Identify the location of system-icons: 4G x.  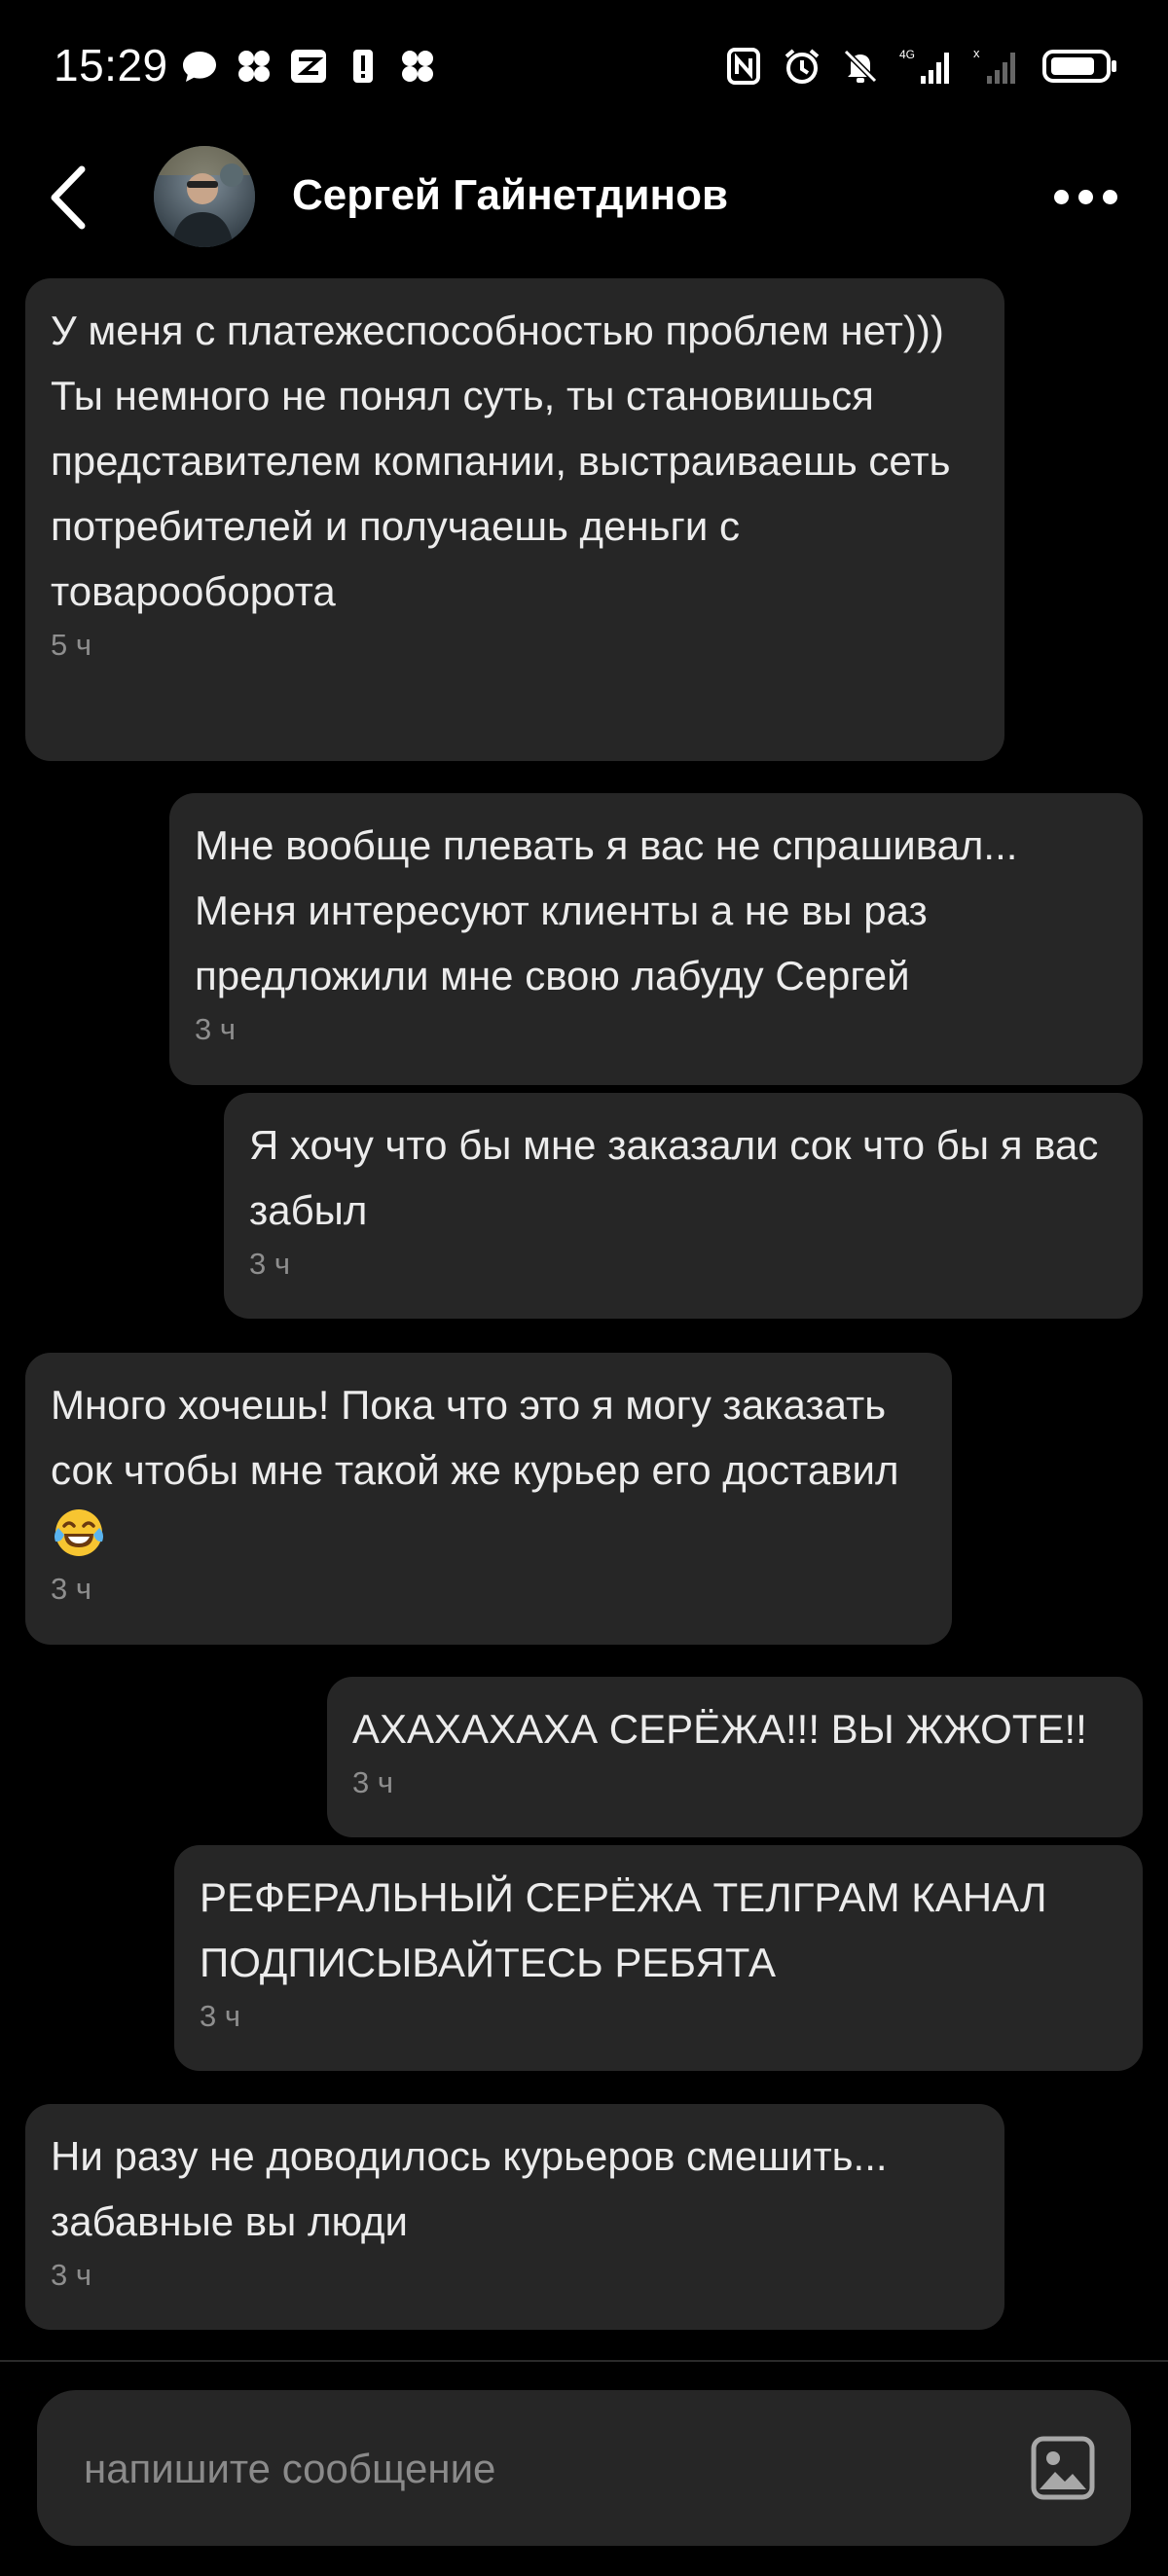
(922, 66).